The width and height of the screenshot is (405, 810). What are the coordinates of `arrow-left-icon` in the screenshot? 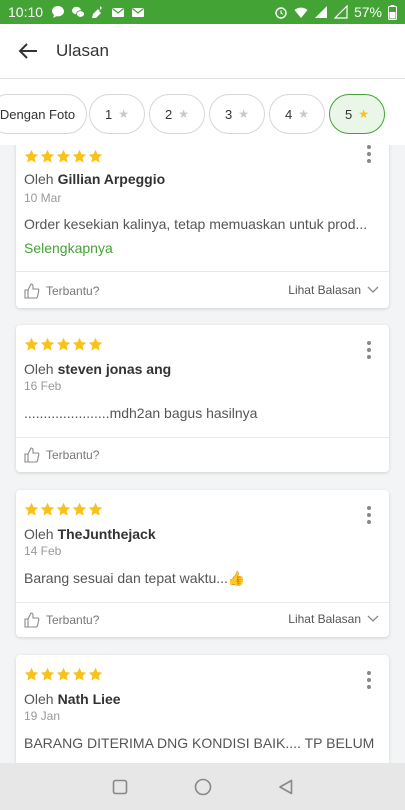 It's located at (27, 51).